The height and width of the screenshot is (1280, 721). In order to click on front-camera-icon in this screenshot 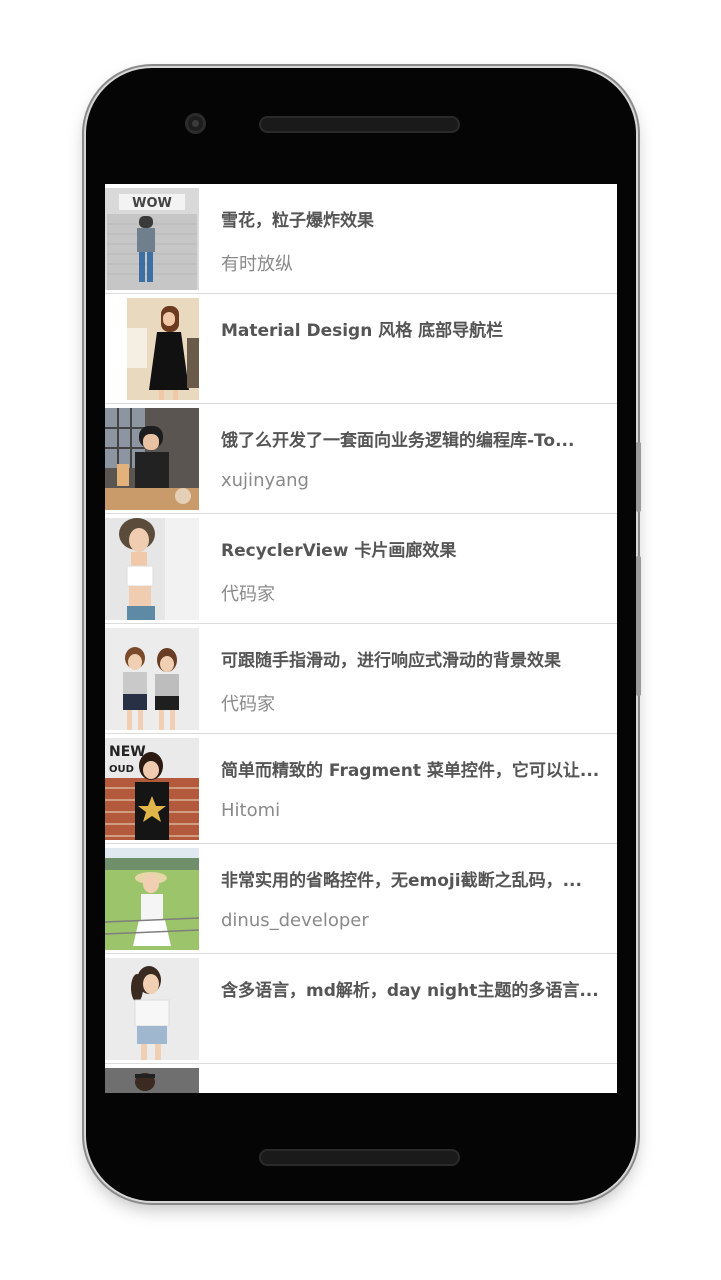, I will do `click(195, 123)`.